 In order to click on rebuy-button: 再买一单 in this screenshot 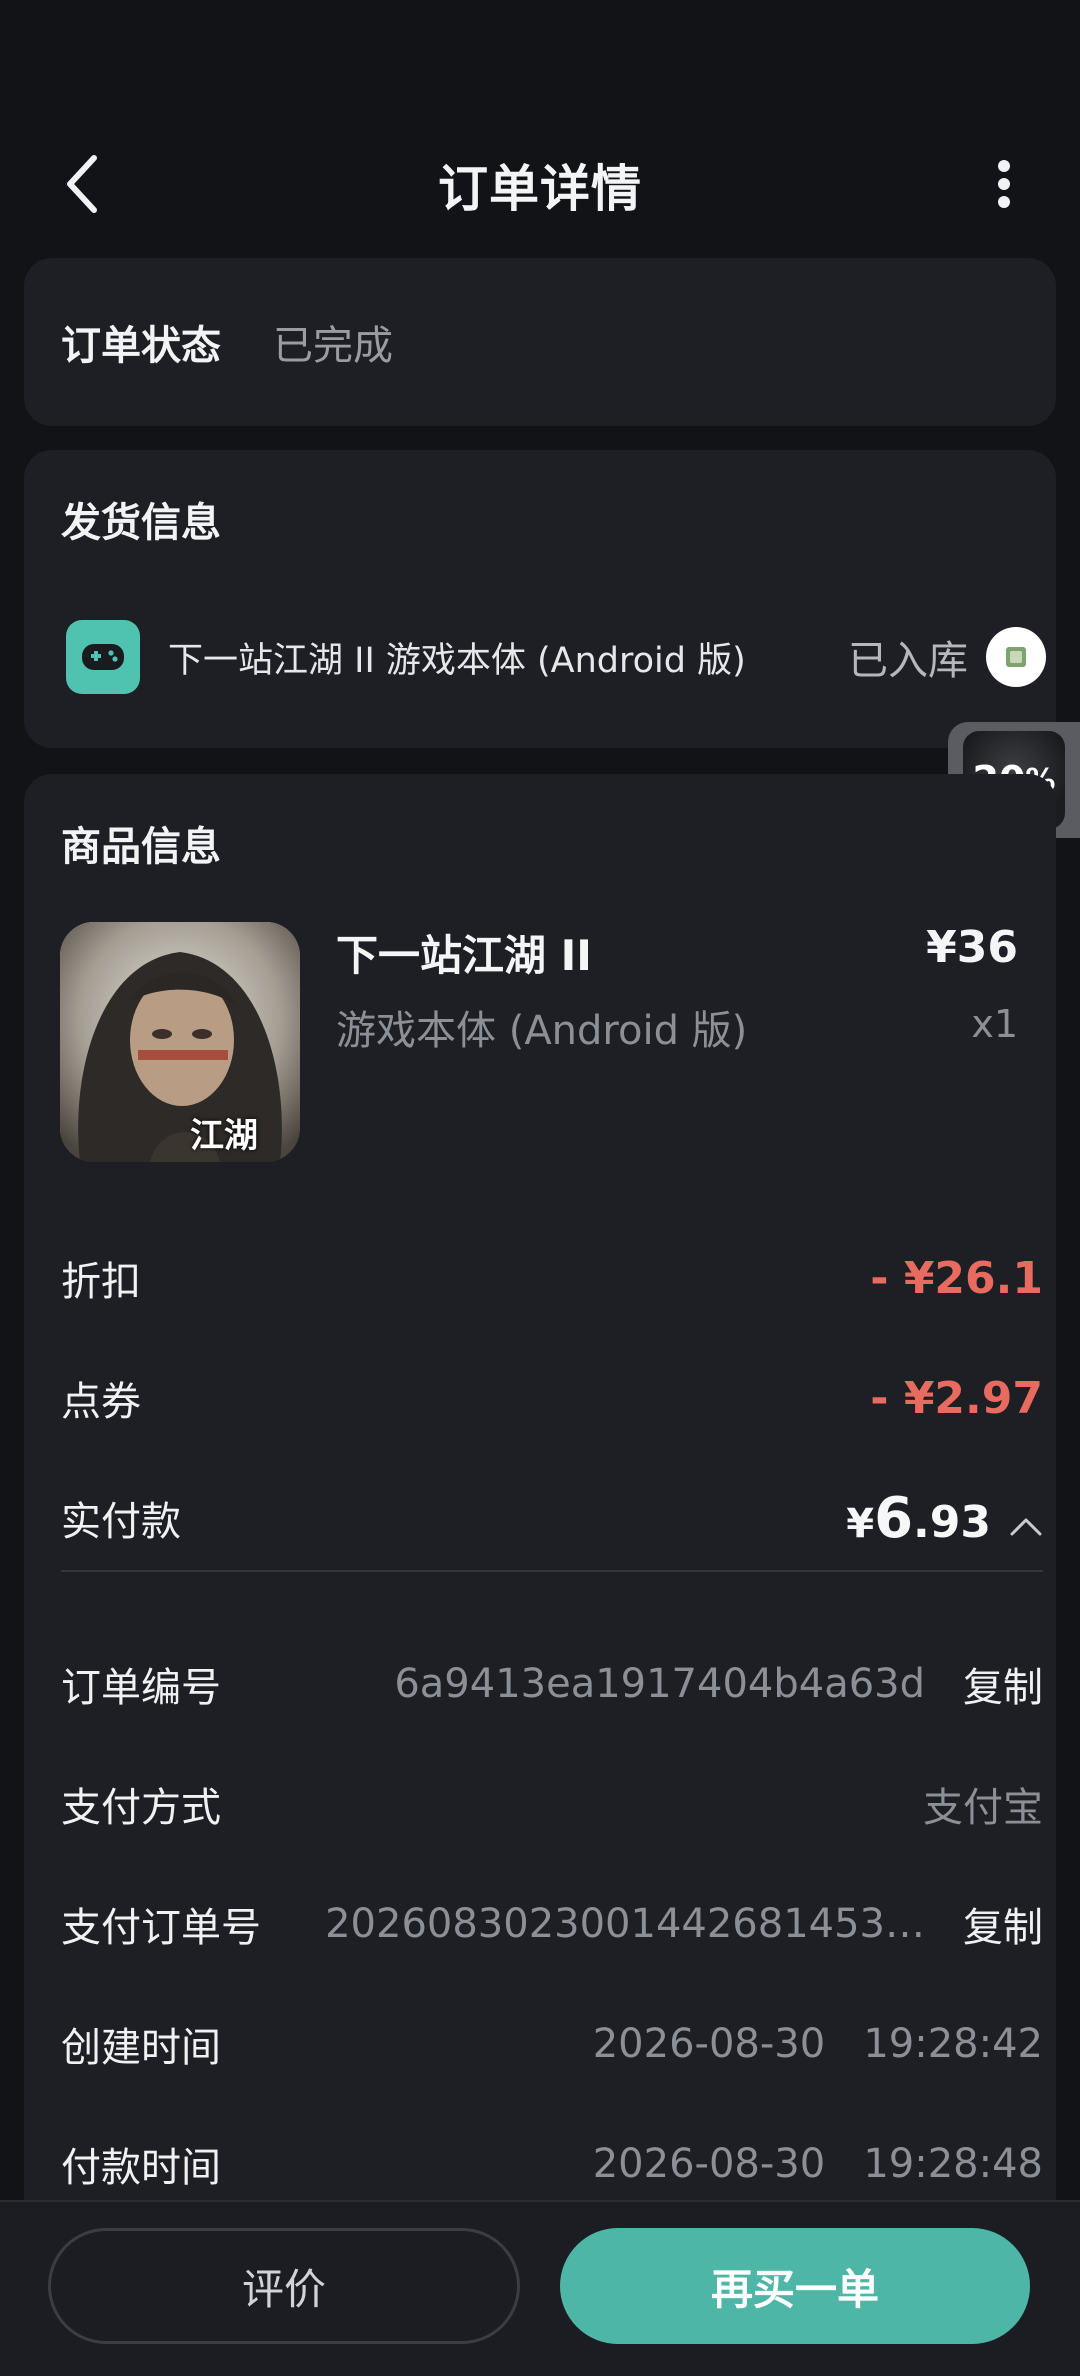, I will do `click(795, 2286)`.